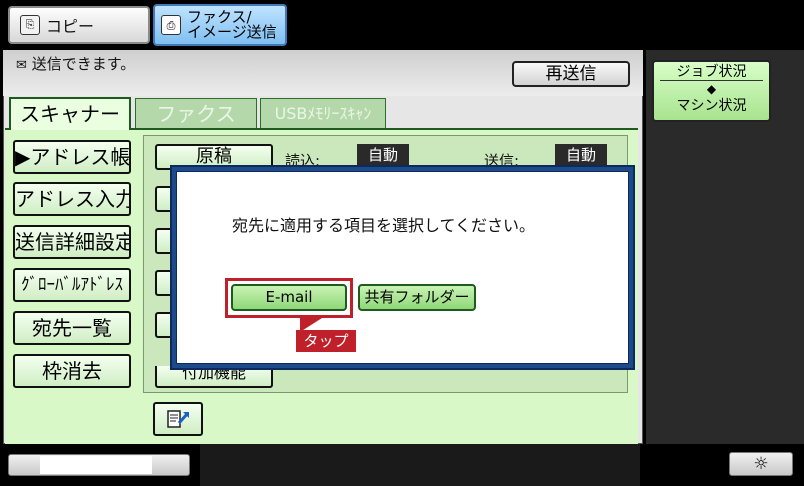 The height and width of the screenshot is (486, 804). I want to click on copy-mode-label: コピー, so click(70, 26).